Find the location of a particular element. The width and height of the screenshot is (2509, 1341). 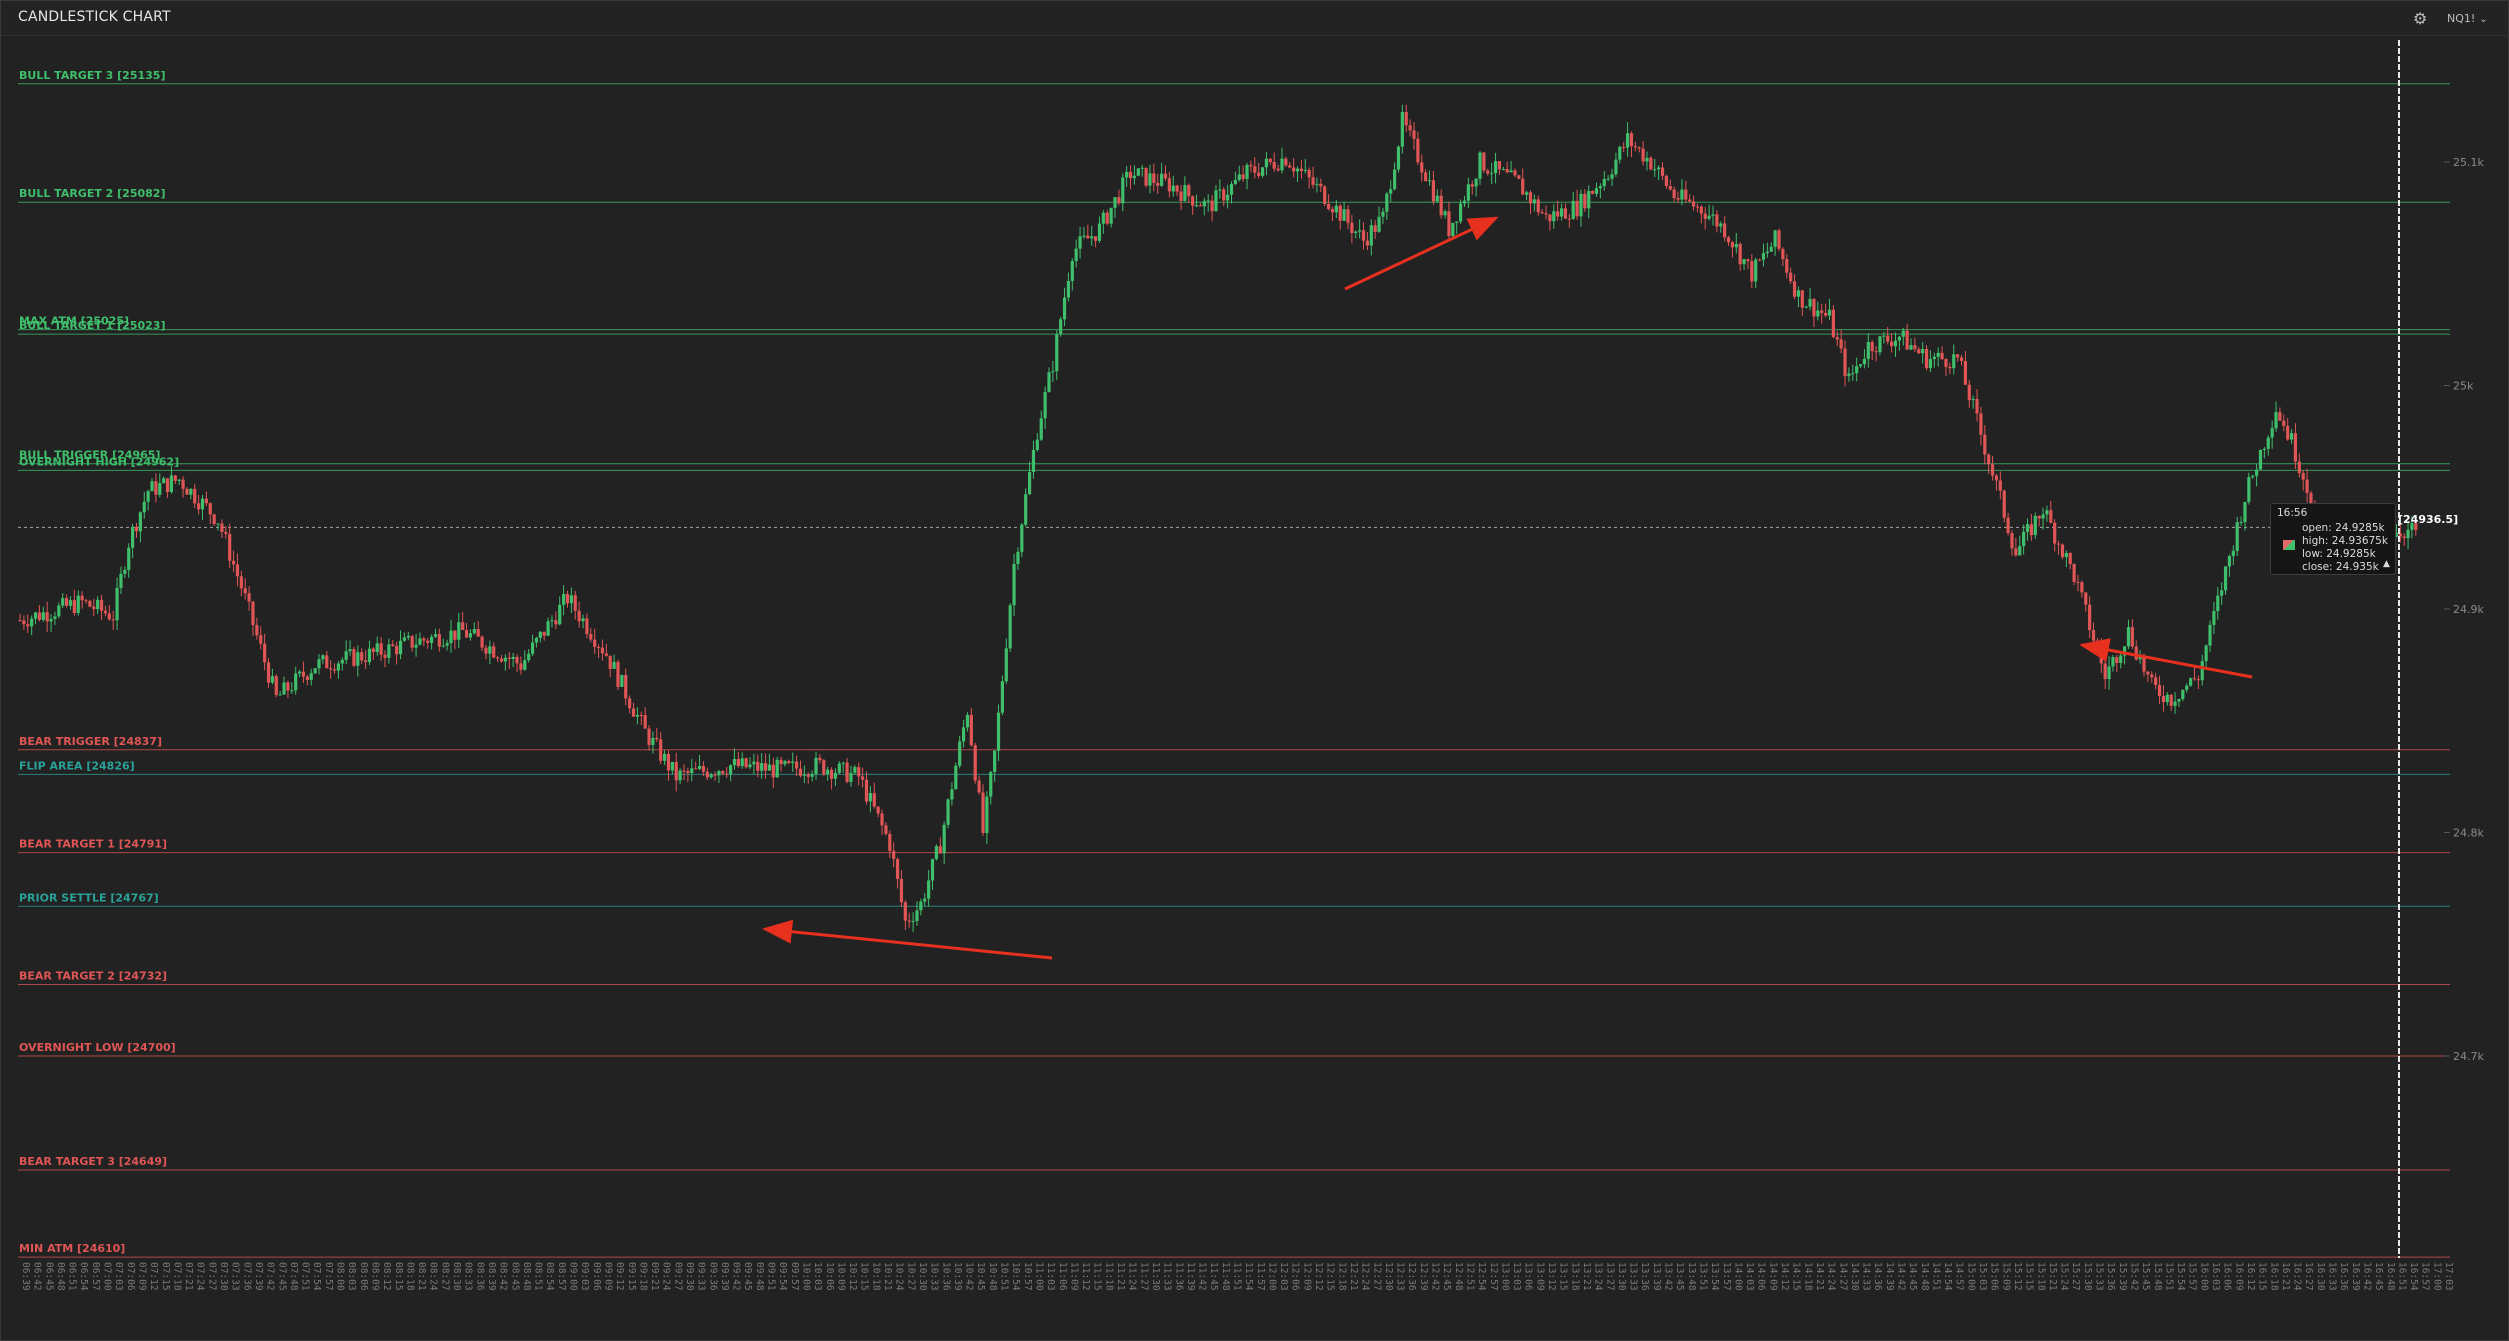

level-label: BEAR TARGET 2 [24732] is located at coordinates (93, 975).